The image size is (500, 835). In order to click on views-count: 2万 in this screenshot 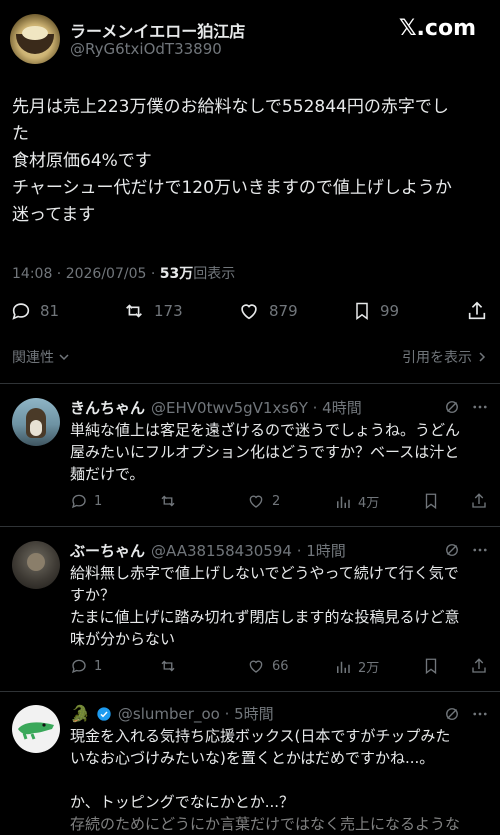, I will do `click(369, 668)`.